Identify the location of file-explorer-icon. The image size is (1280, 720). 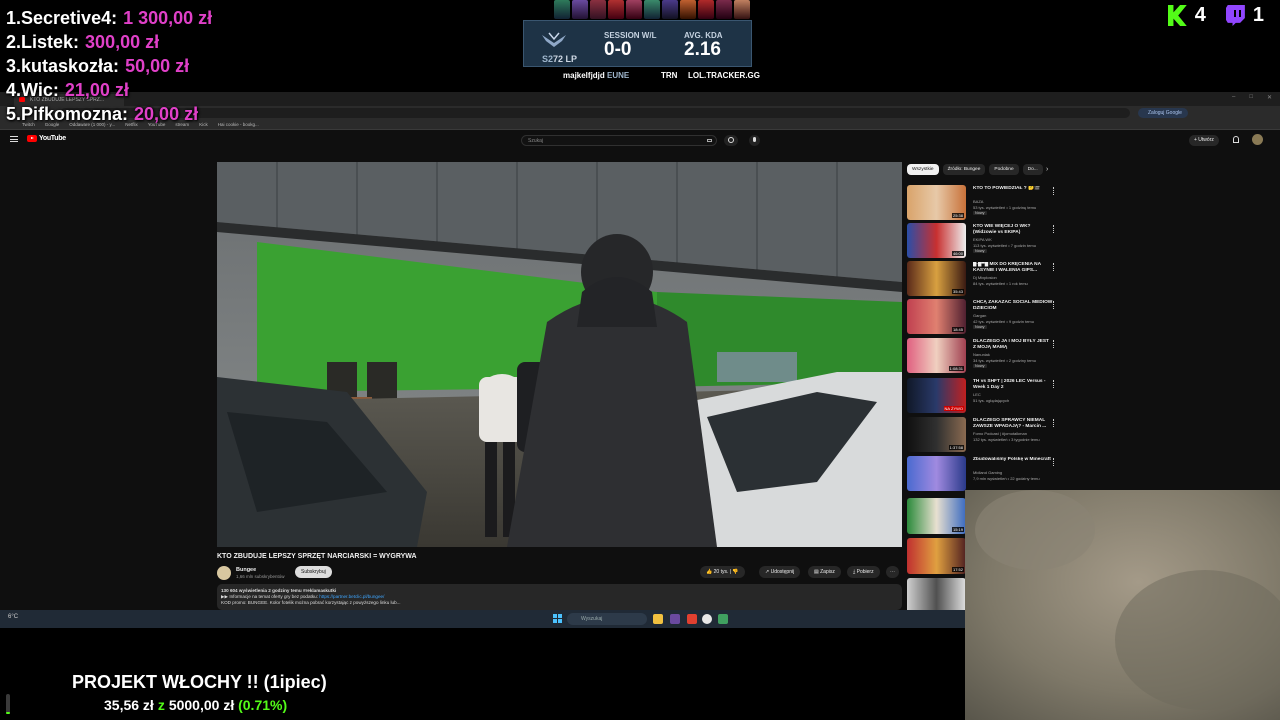
(658, 619).